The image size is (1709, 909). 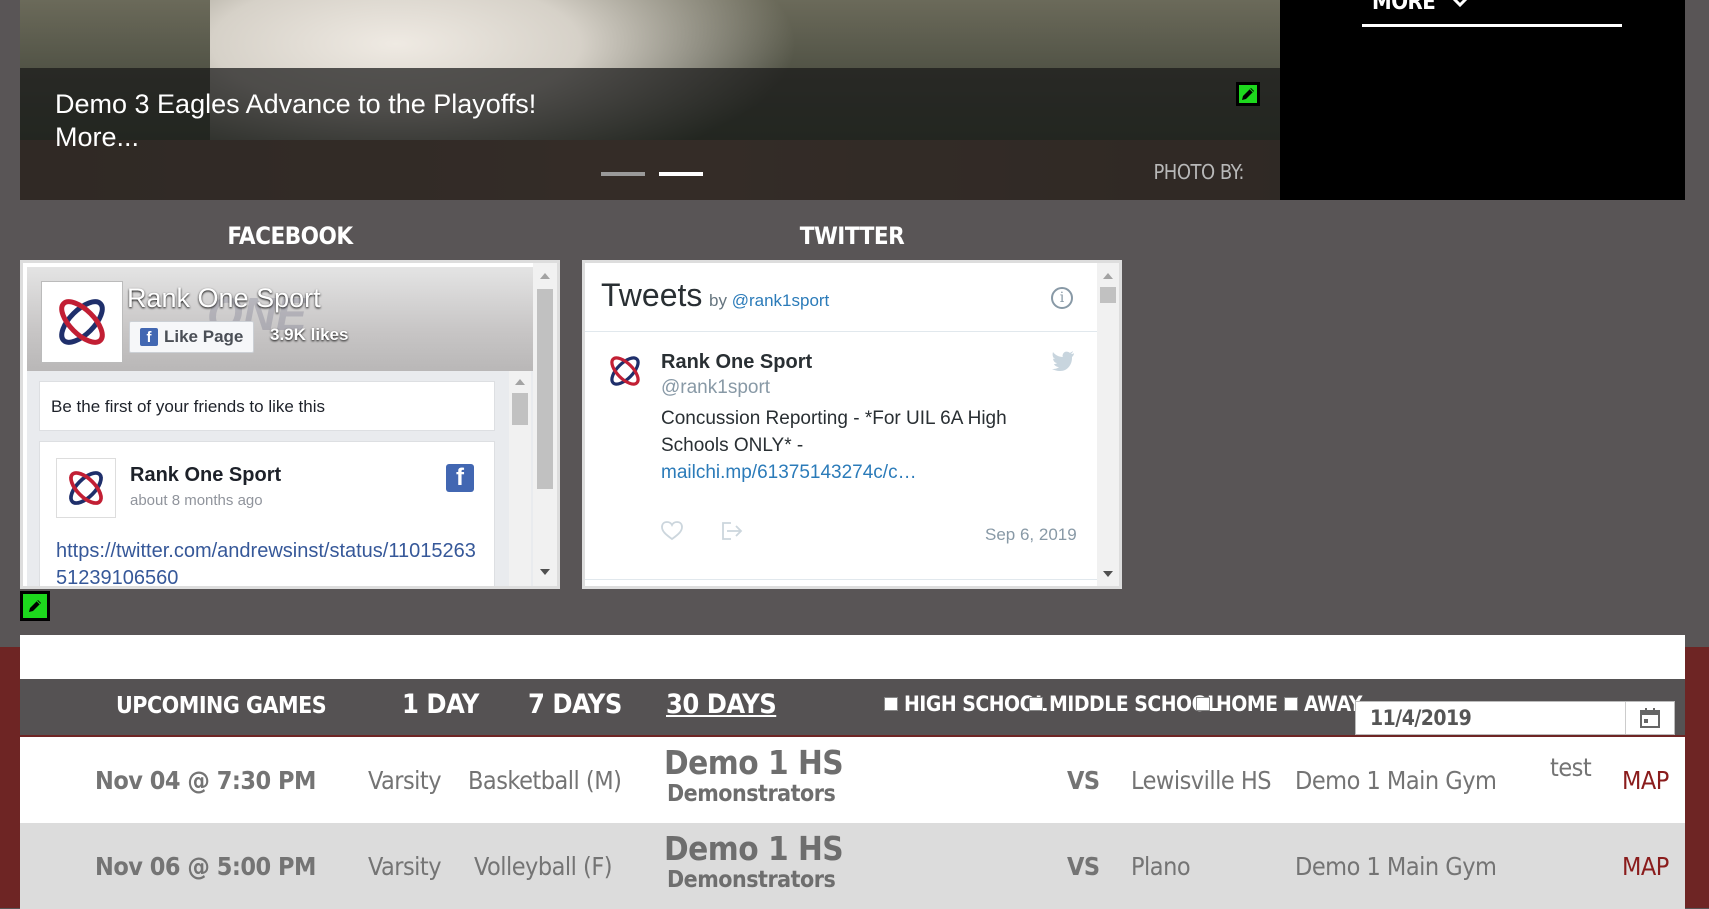 What do you see at coordinates (1571, 767) in the screenshot?
I see `game-note: test` at bounding box center [1571, 767].